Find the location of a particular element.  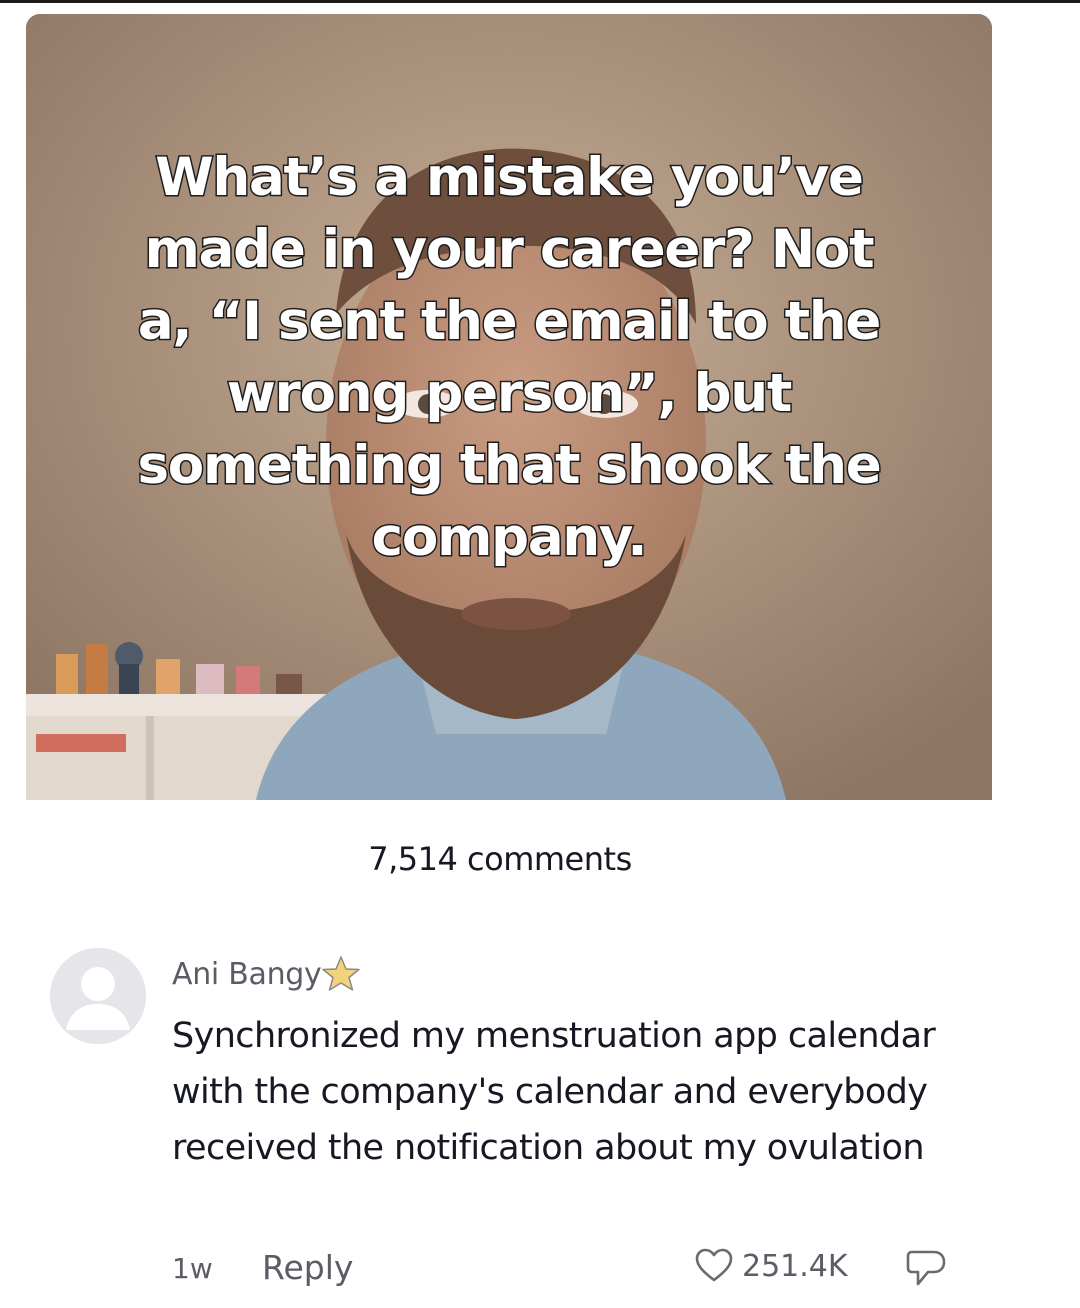

like-count: 251.4K is located at coordinates (795, 1266).